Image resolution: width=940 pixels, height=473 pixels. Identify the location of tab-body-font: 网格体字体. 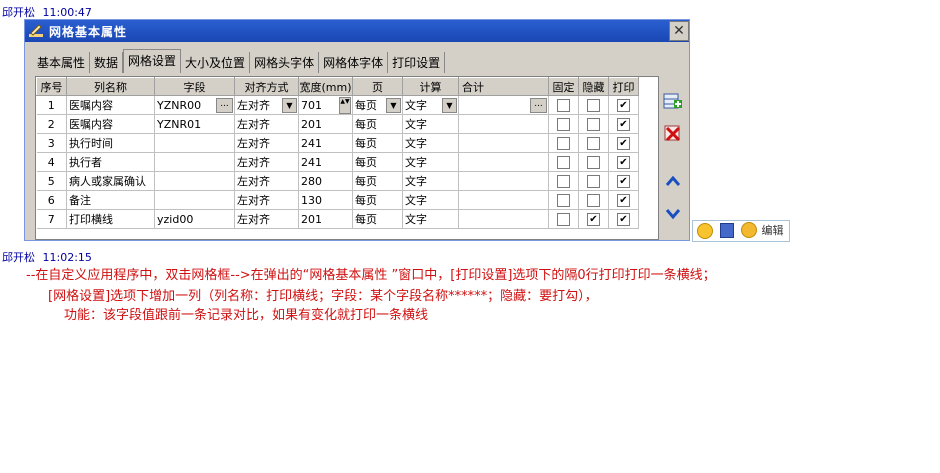
(354, 62).